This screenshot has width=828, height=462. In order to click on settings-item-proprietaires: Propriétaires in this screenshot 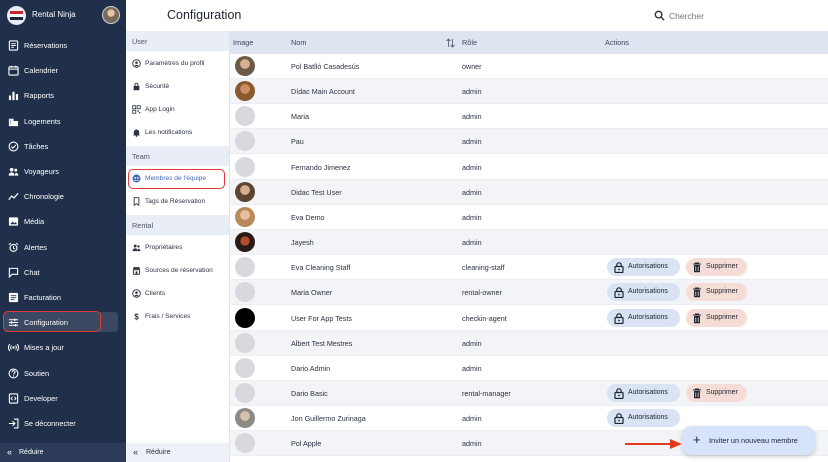, I will do `click(177, 248)`.